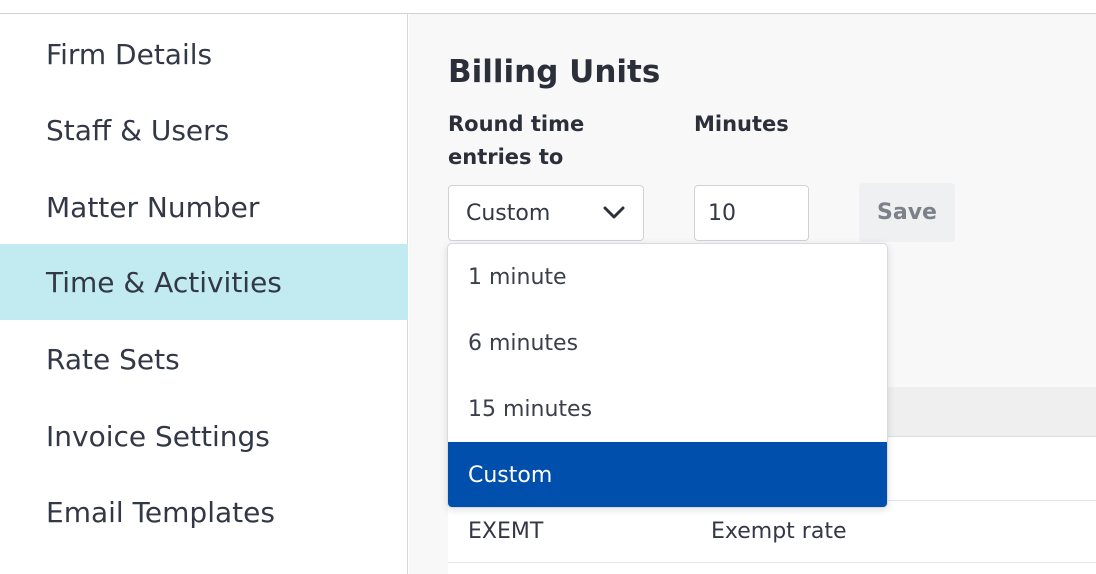  Describe the element at coordinates (667, 277) in the screenshot. I see `dropdown-option-1-minute: 1 minute` at that location.